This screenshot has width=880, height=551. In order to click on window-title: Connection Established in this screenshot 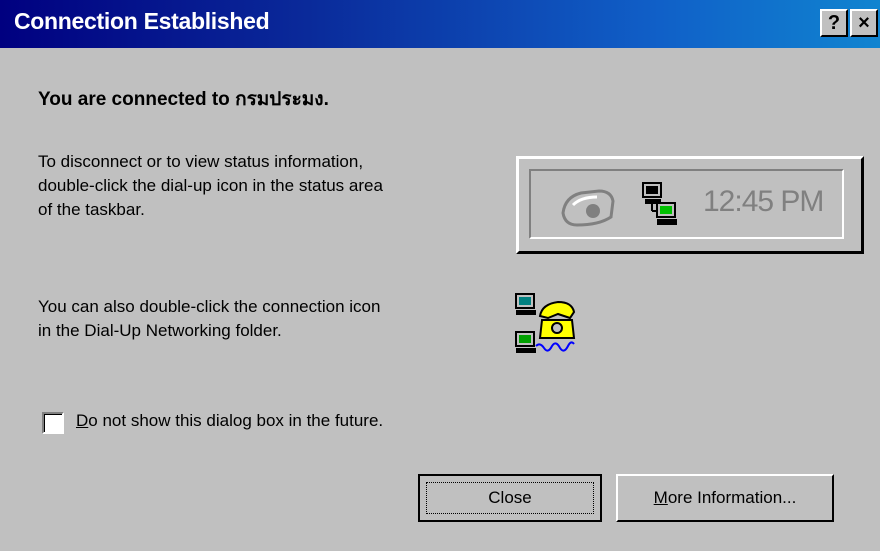, I will do `click(142, 21)`.